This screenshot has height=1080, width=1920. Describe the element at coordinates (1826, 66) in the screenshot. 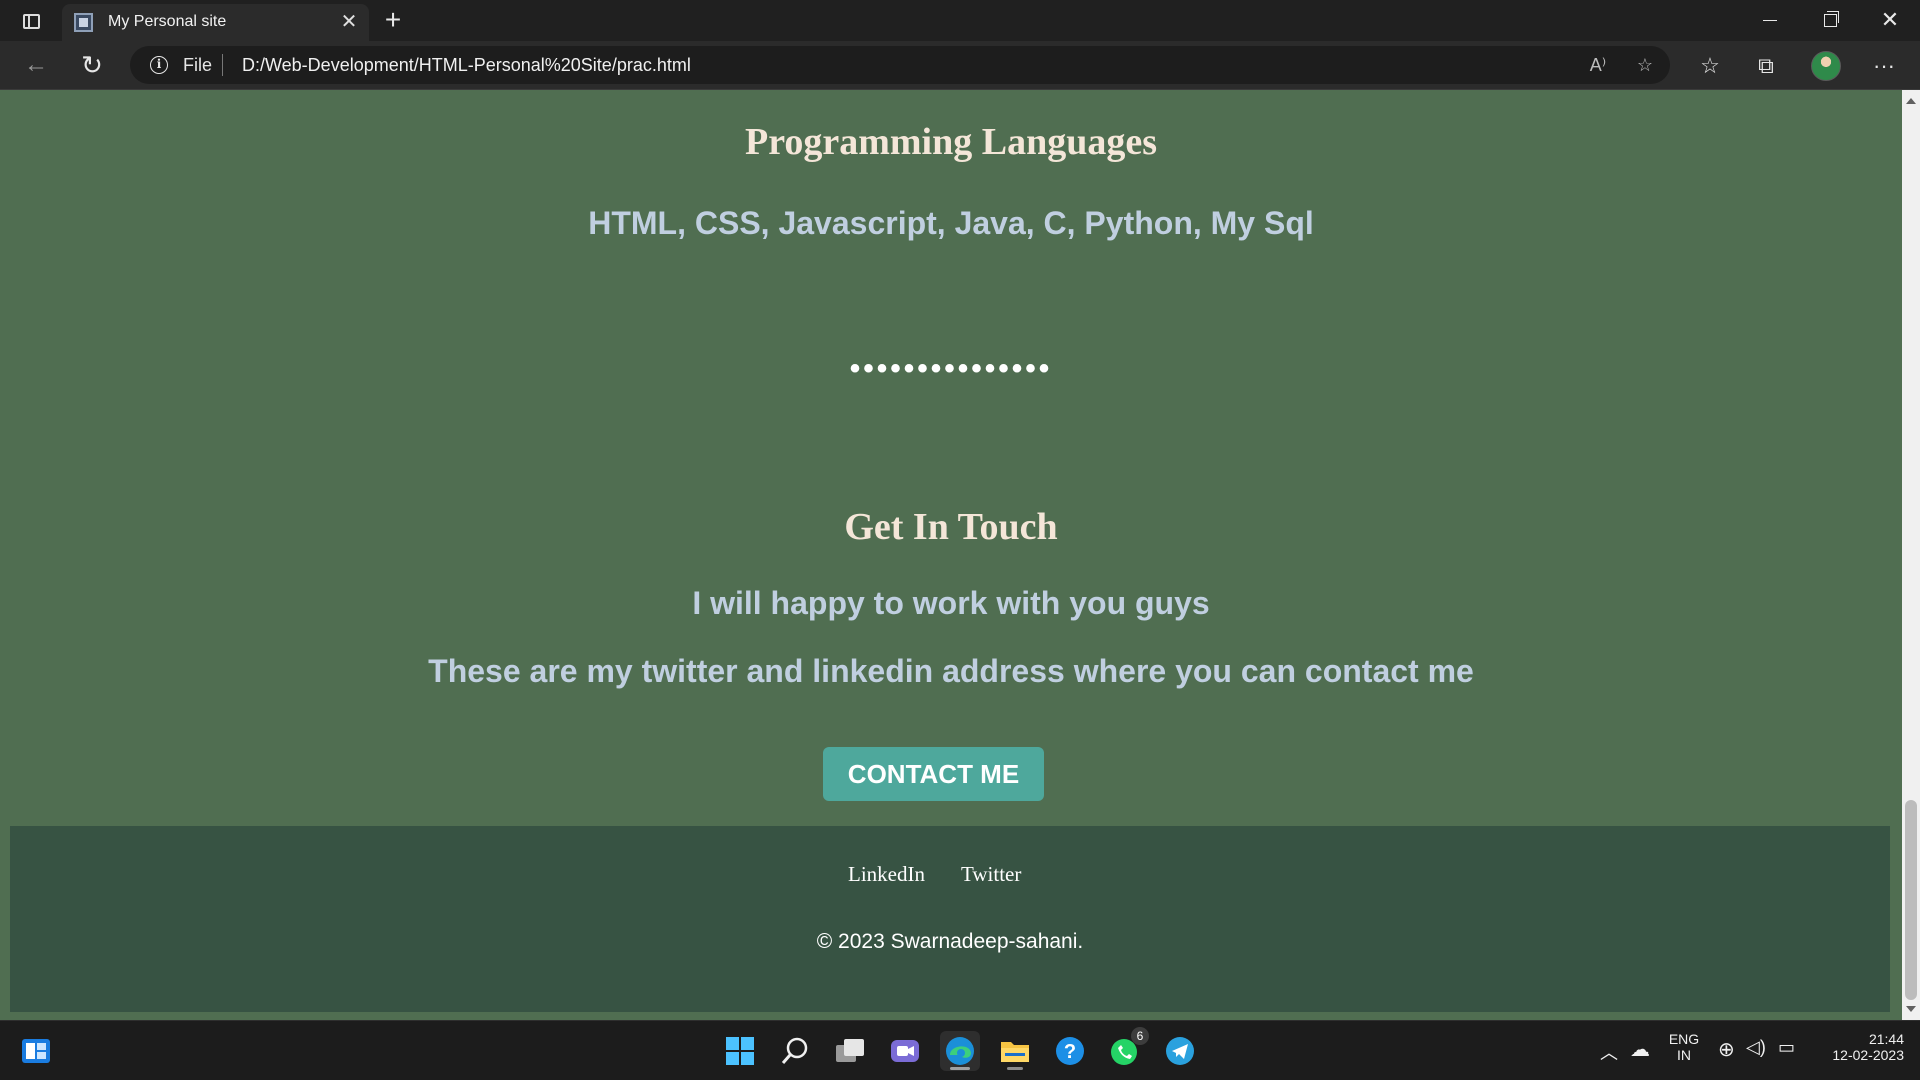

I see `profile-avatar` at that location.